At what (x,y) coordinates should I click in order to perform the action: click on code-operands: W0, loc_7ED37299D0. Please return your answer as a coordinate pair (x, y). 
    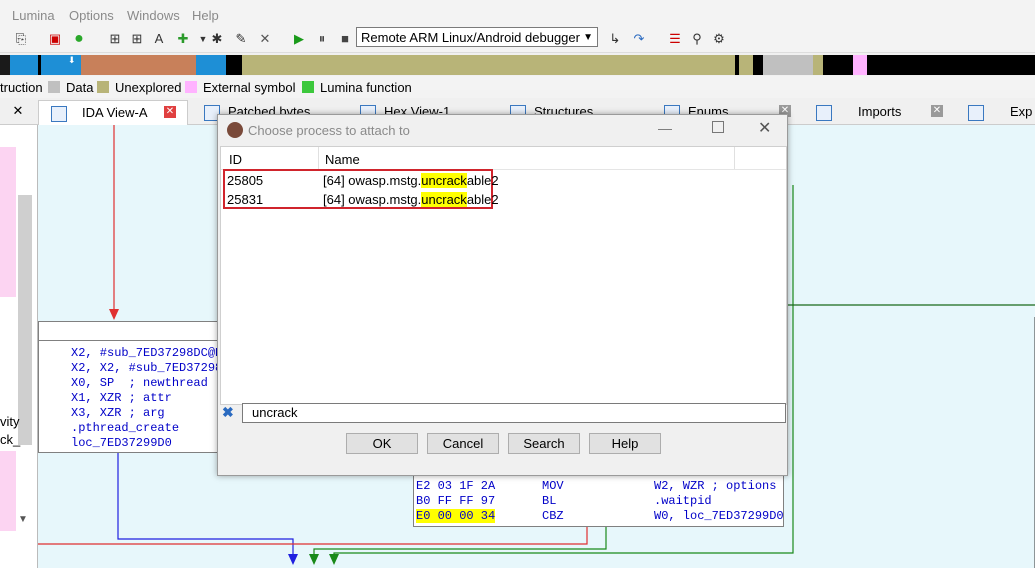
    Looking at the image, I should click on (719, 516).